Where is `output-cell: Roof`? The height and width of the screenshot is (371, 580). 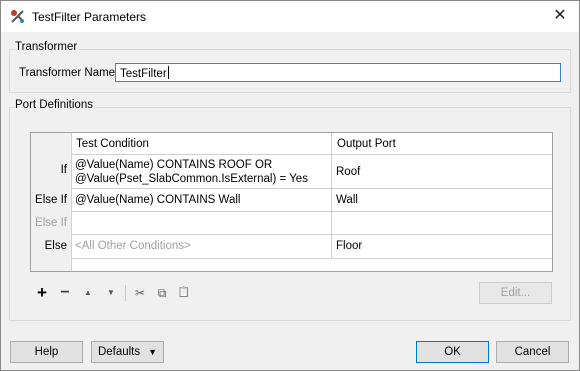 output-cell: Roof is located at coordinates (346, 172).